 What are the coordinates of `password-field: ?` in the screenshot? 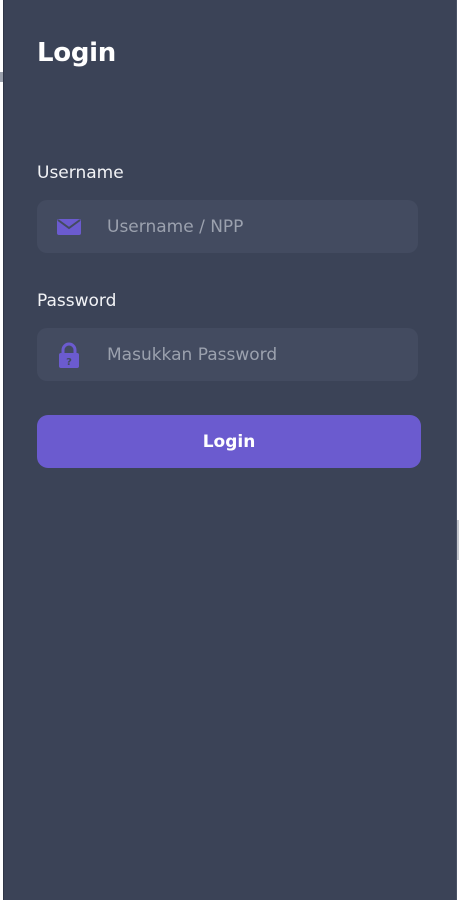 It's located at (227, 354).